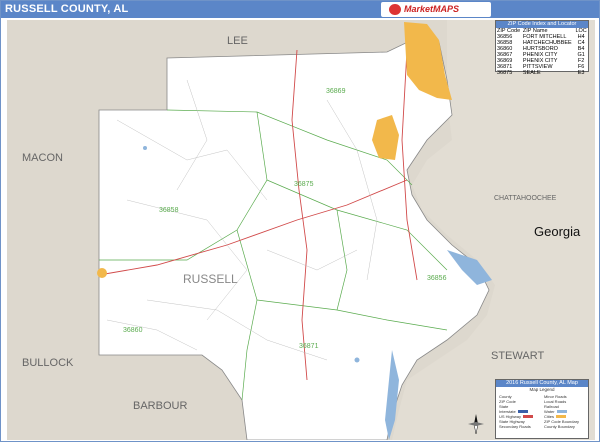 This screenshot has height=442, width=600. I want to click on zip-code-cell: 36875, so click(505, 73).